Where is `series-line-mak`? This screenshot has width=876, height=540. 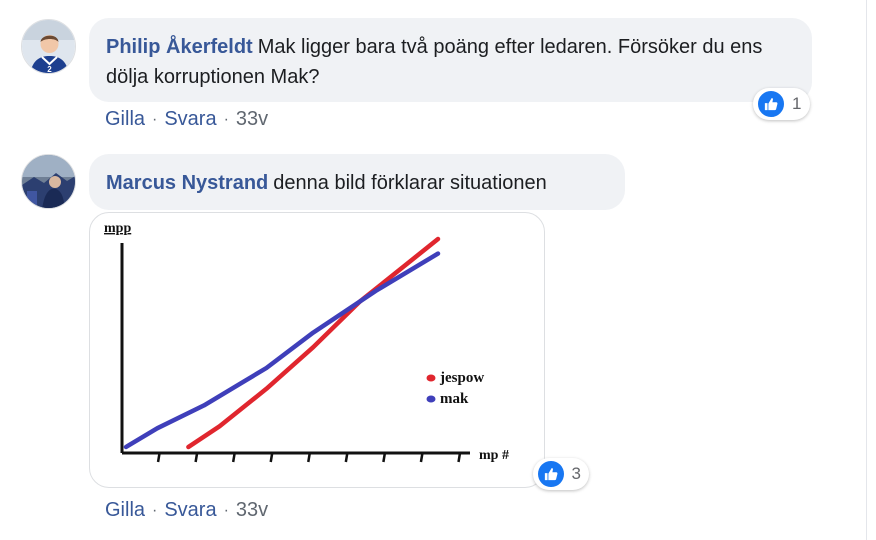
series-line-mak is located at coordinates (282, 350).